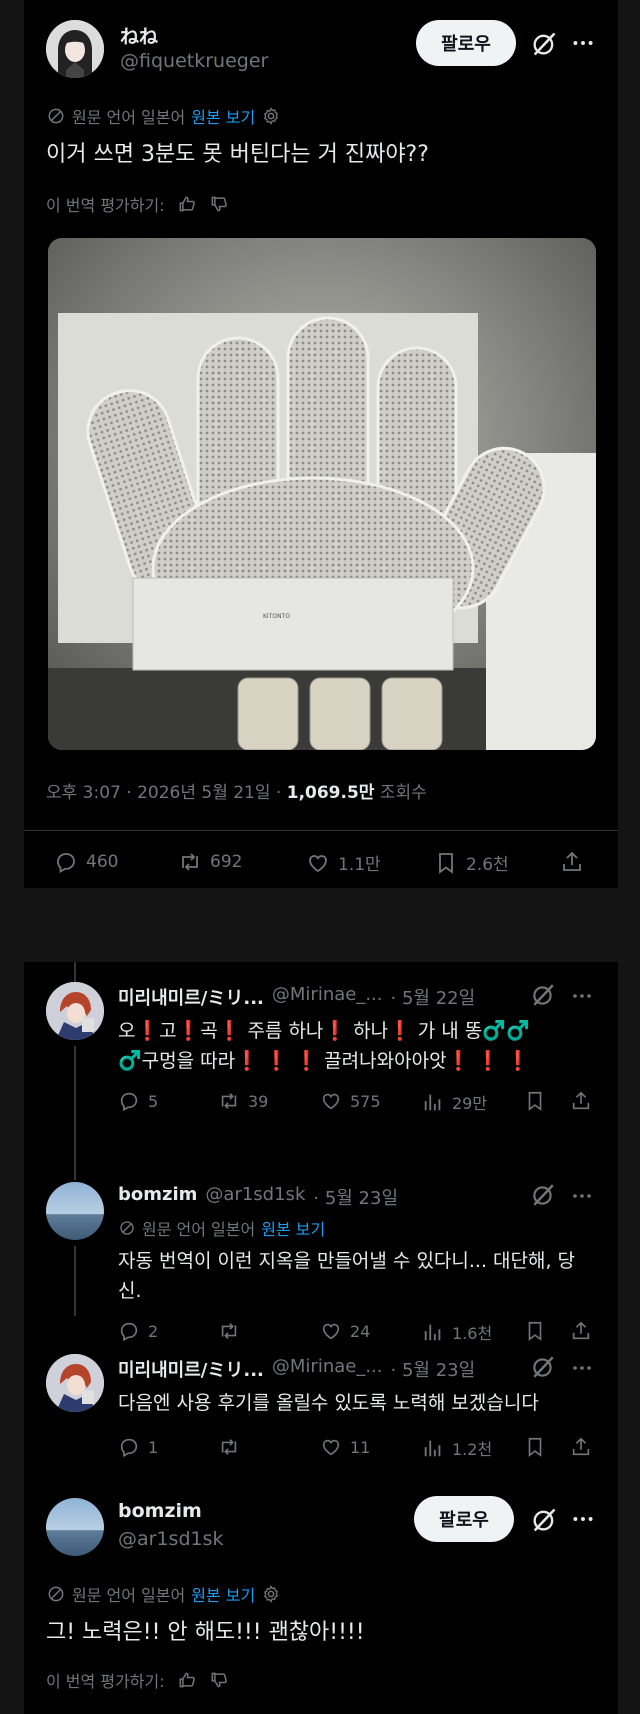 The image size is (640, 1714). I want to click on like-button: 575, so click(350, 1101).